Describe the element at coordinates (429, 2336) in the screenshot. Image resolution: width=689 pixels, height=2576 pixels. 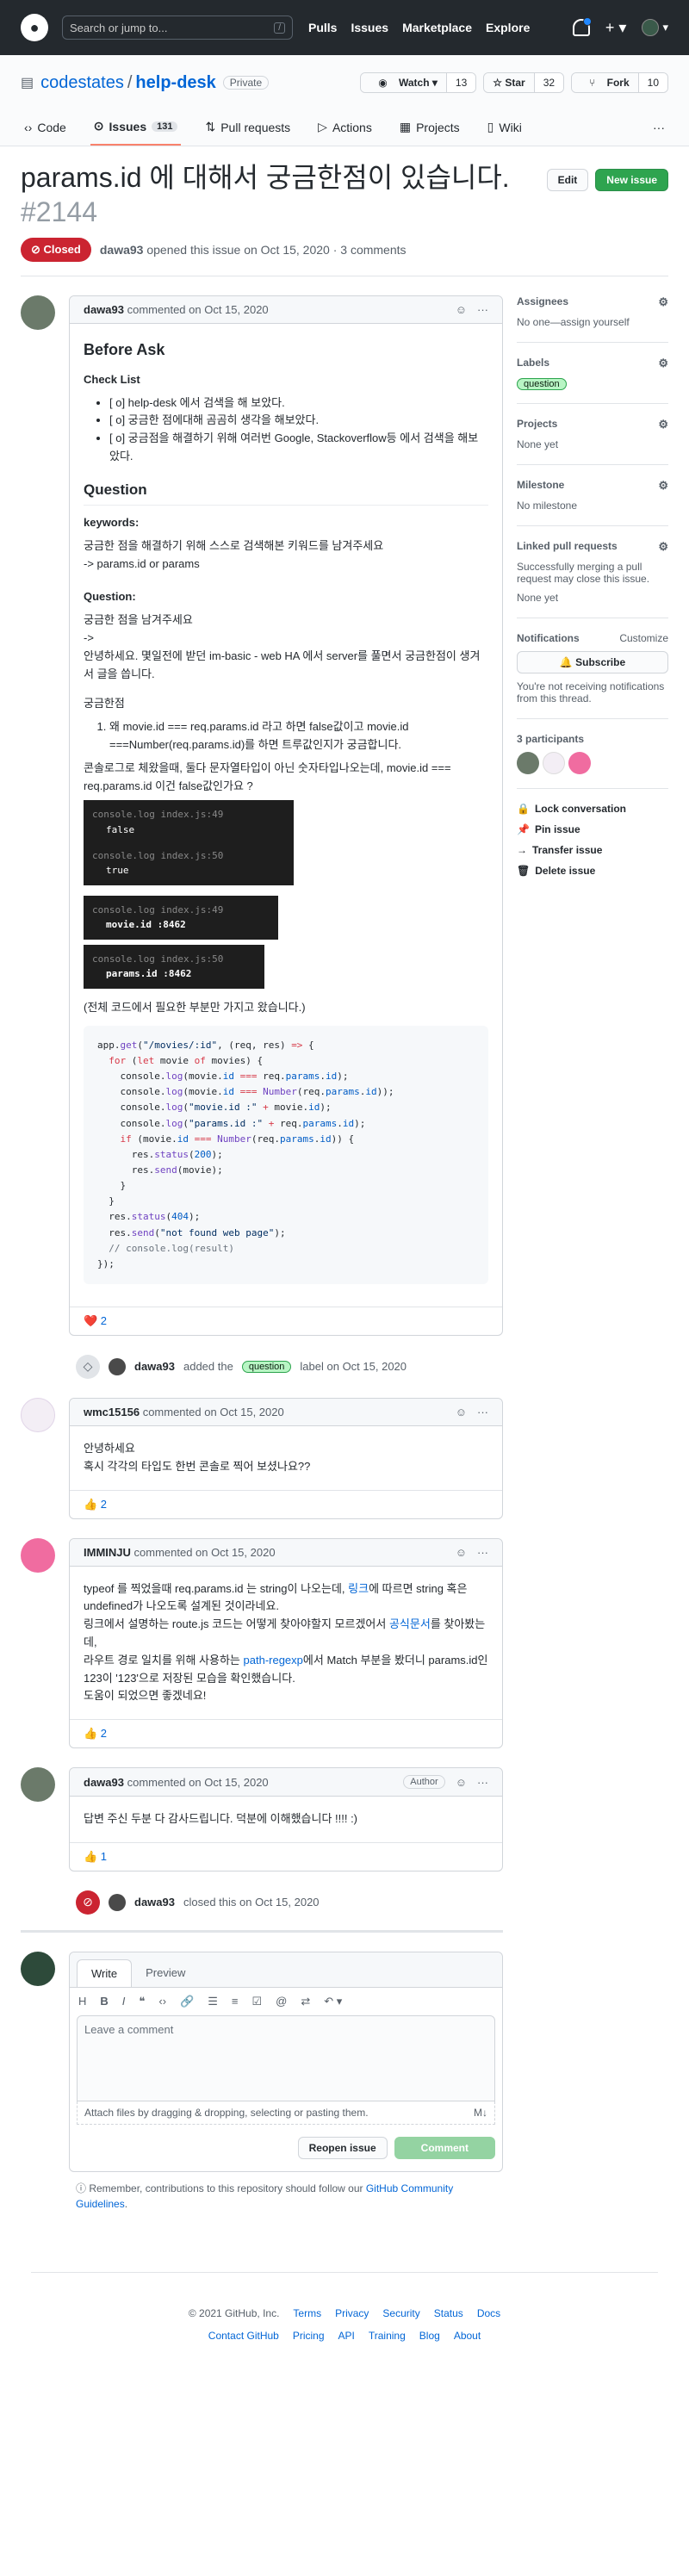
I see `footer-link: Blog` at that location.